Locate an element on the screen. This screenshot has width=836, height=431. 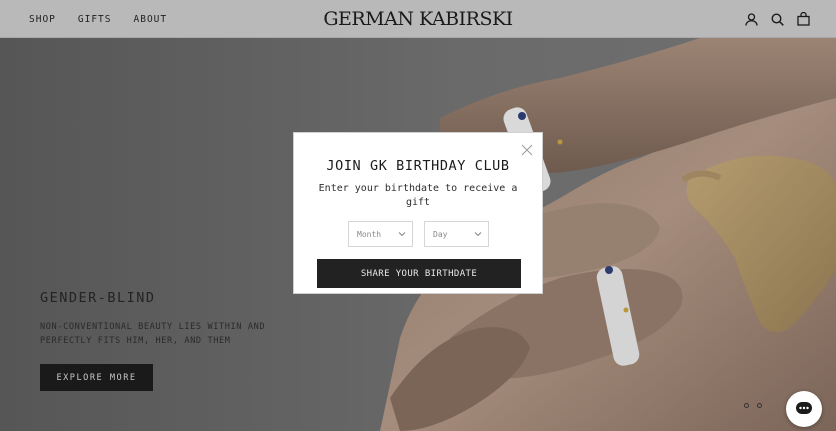
search-icon is located at coordinates (777, 19).